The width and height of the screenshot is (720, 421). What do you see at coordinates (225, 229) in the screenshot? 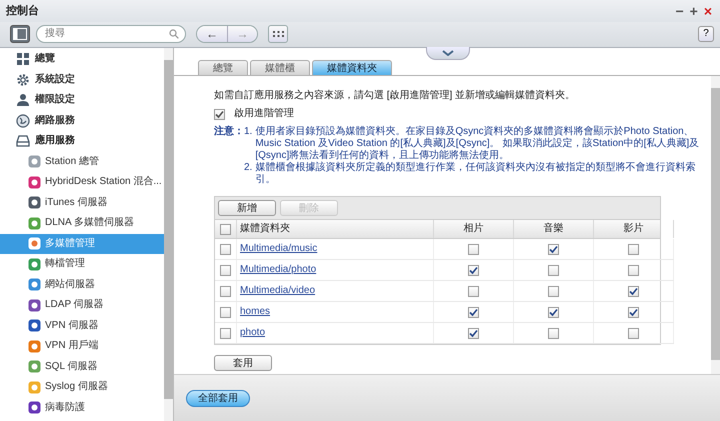
I see `select-all-checkbox` at bounding box center [225, 229].